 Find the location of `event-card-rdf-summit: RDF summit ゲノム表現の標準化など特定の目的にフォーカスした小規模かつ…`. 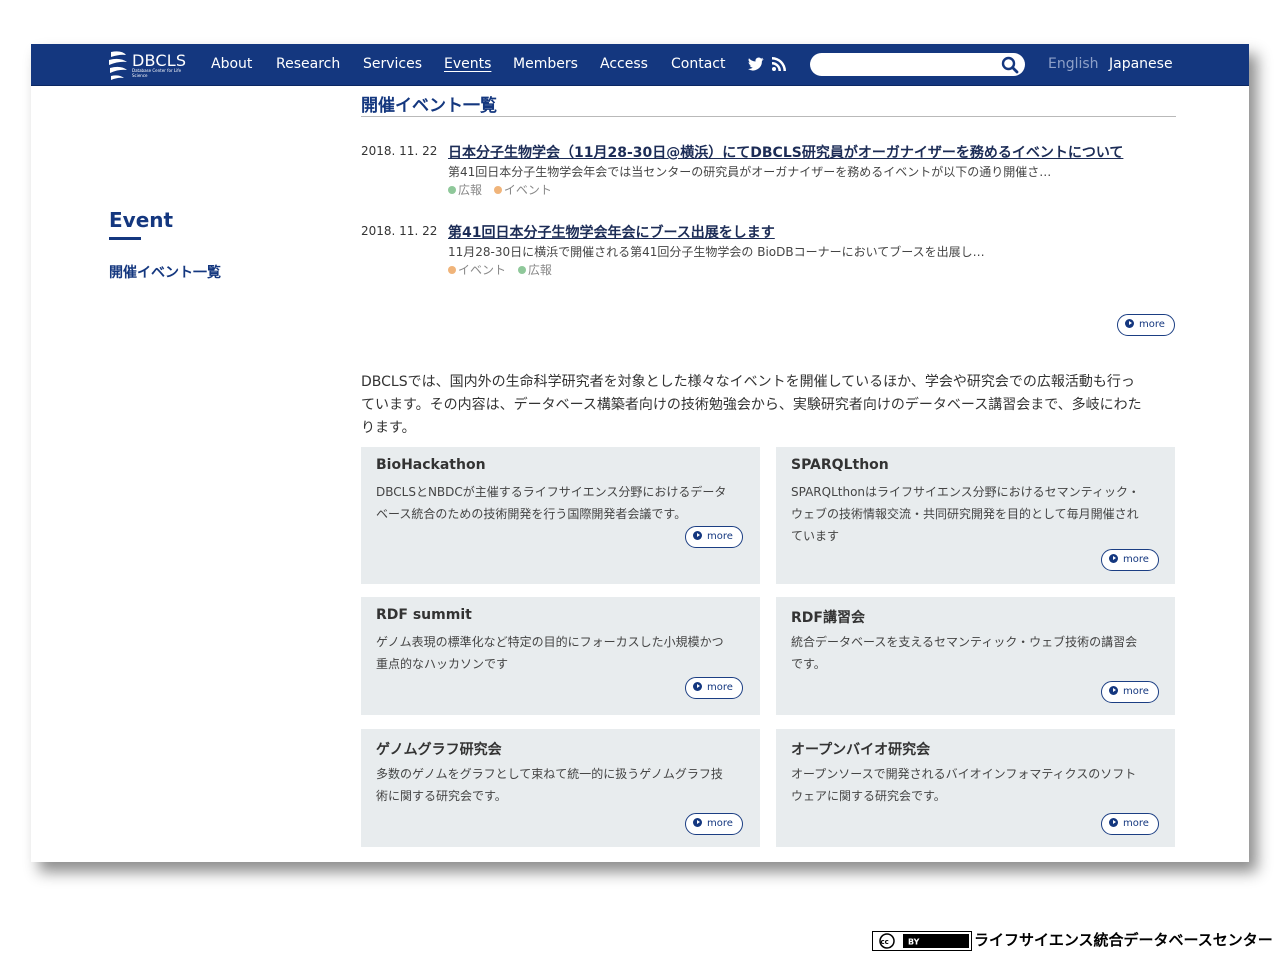

event-card-rdf-summit: RDF summit ゲノム表現の標準化など特定の目的にフォーカスした小規模かつ… is located at coordinates (560, 656).